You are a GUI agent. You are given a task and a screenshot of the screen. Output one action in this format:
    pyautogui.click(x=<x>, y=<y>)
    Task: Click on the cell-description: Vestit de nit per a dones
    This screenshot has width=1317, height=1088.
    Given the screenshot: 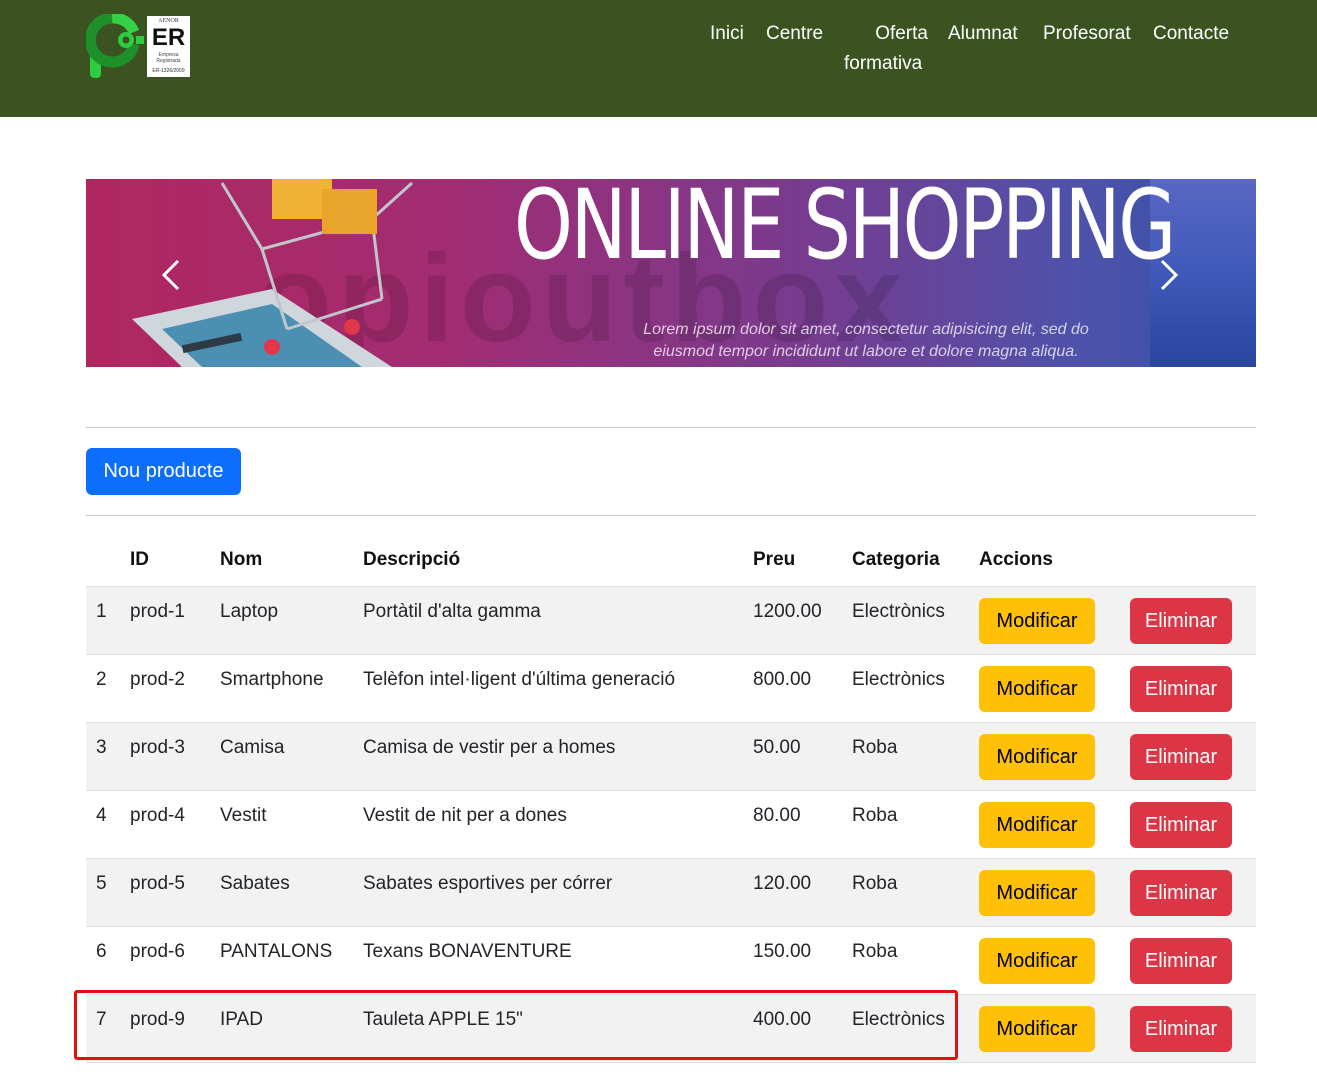 What is the action you would take?
    pyautogui.click(x=465, y=815)
    